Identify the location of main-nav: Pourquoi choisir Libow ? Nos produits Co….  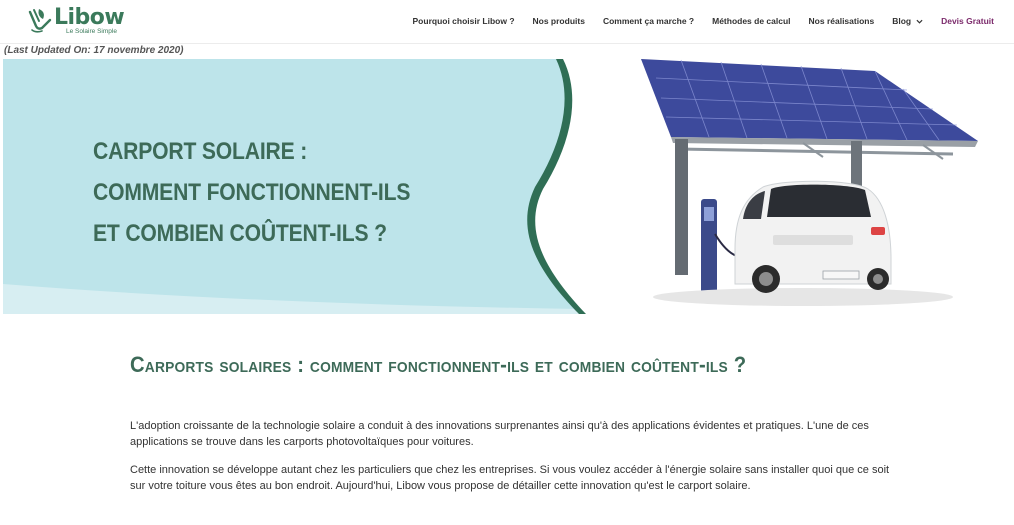
(694, 21).